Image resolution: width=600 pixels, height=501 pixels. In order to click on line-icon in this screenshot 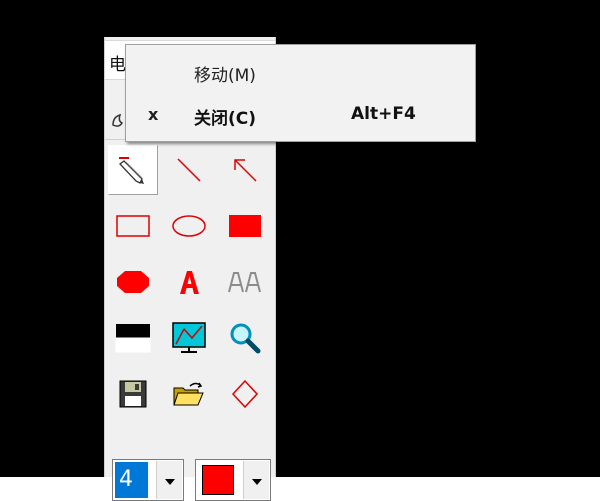, I will do `click(189, 170)`.